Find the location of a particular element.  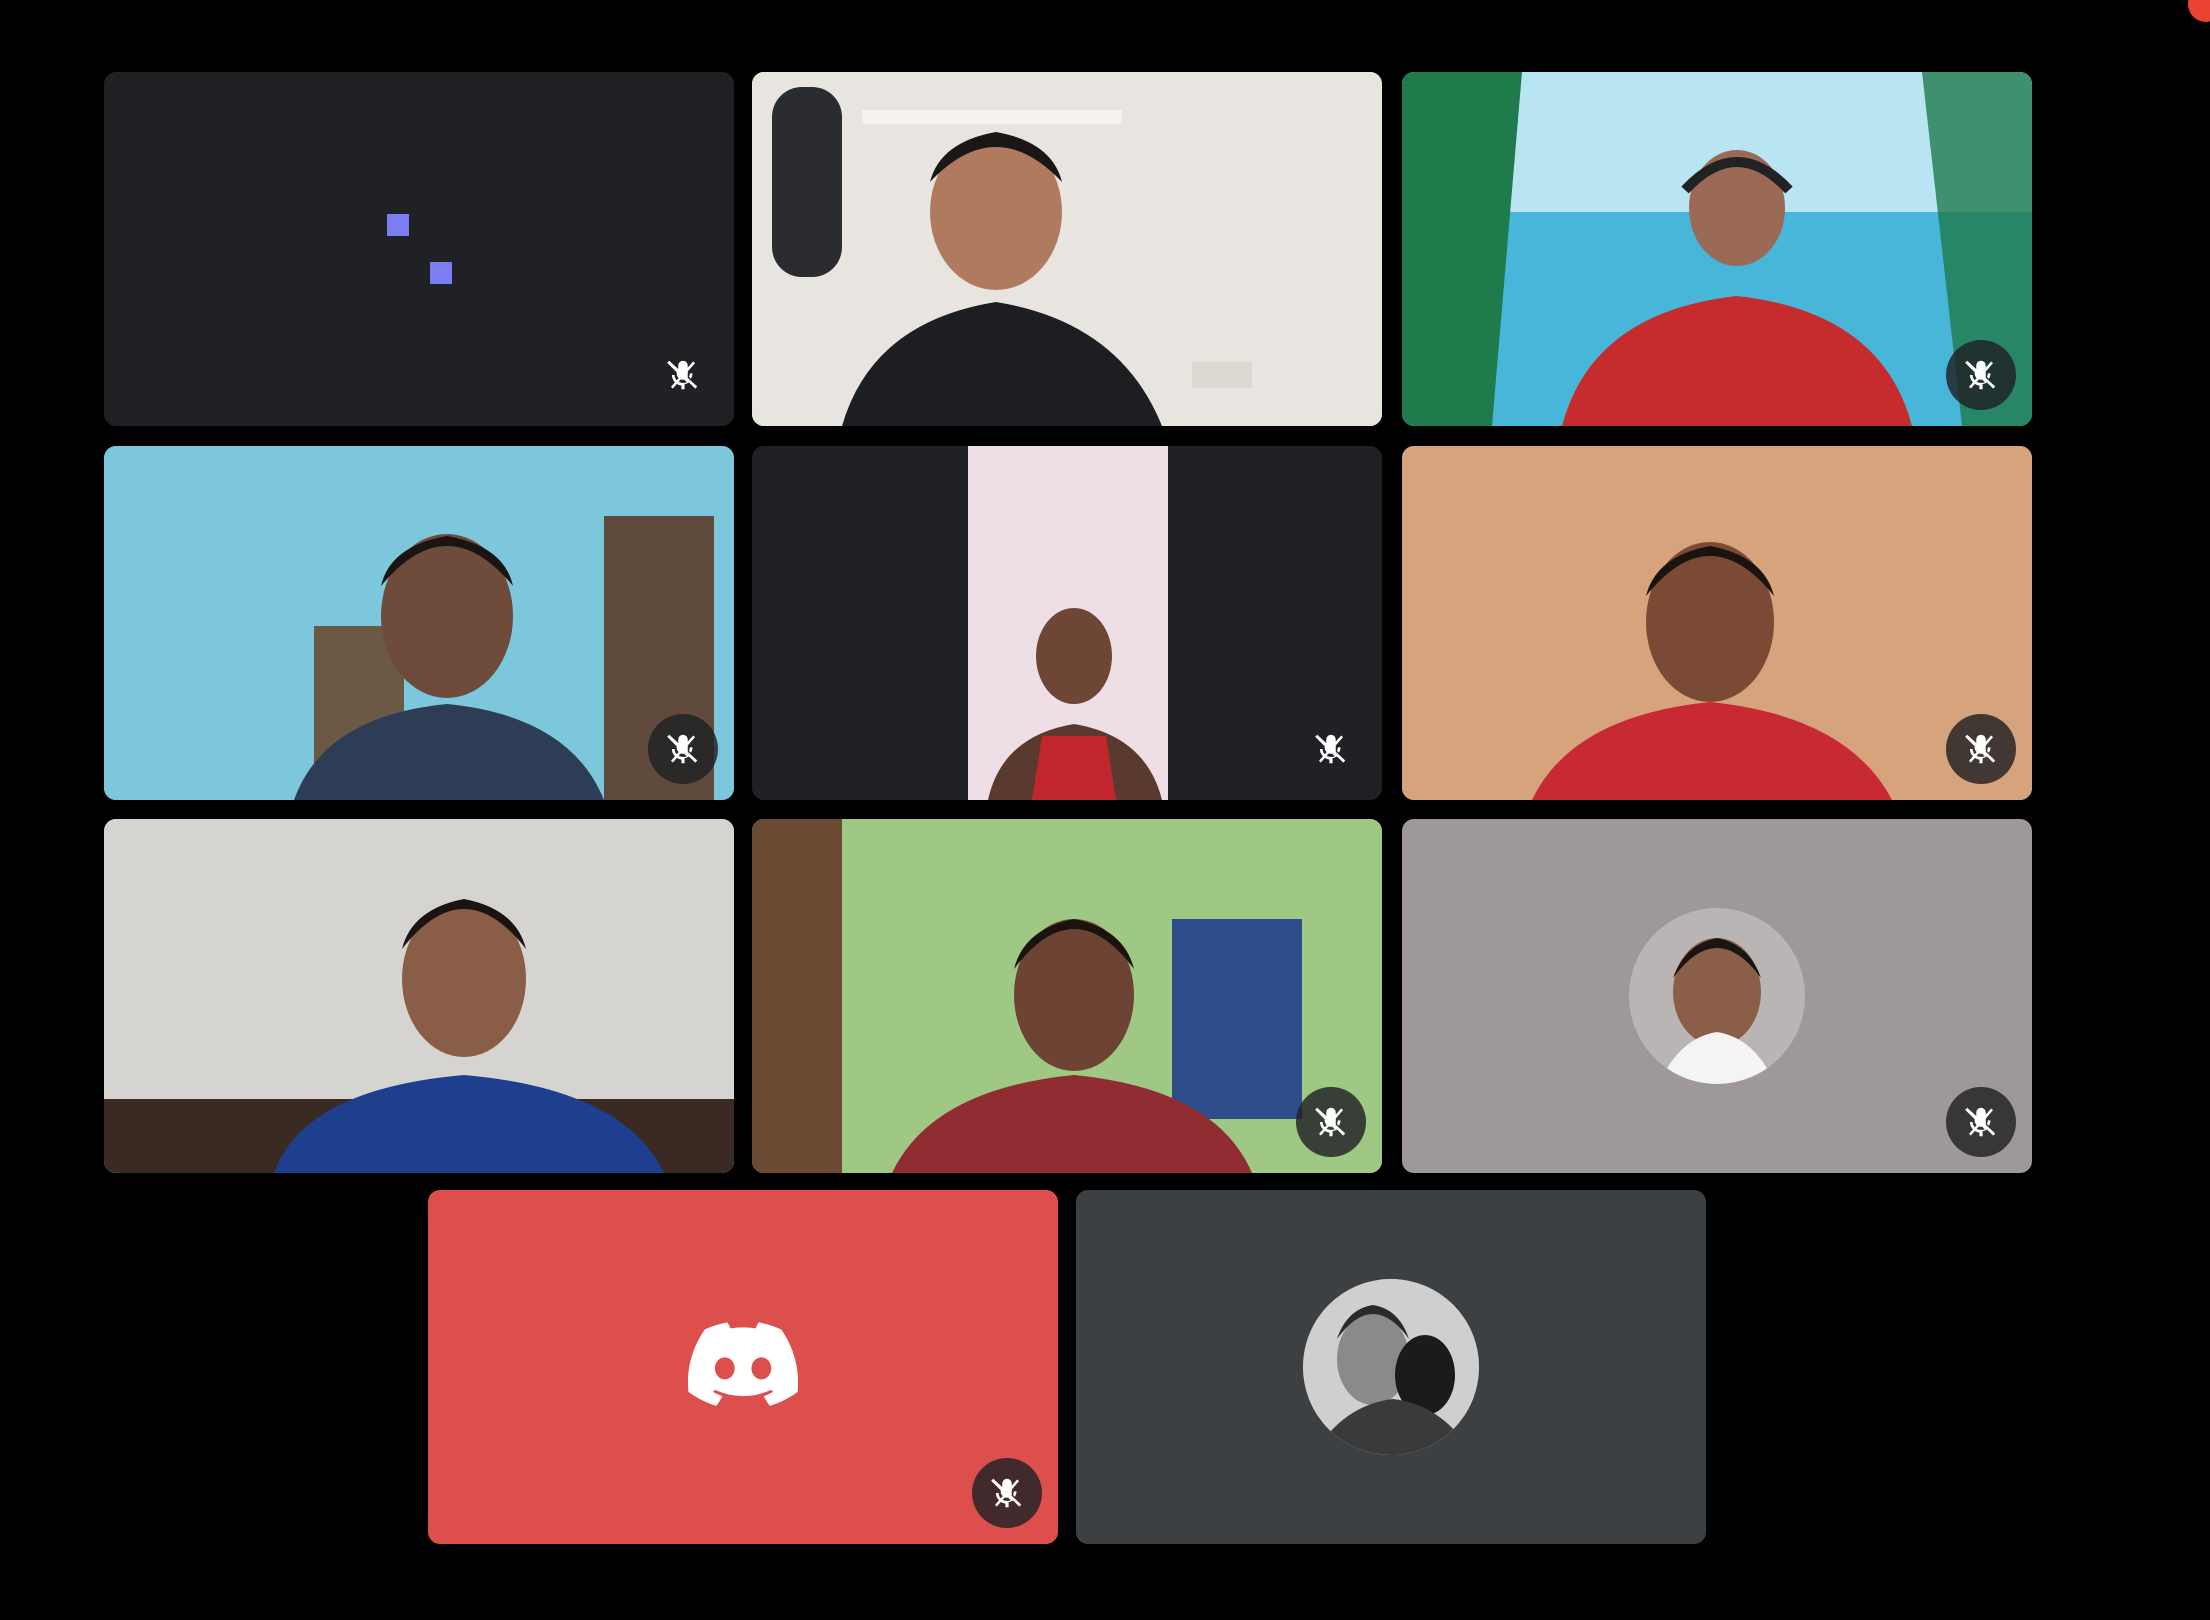

participant-tile-loading is located at coordinates (419, 249).